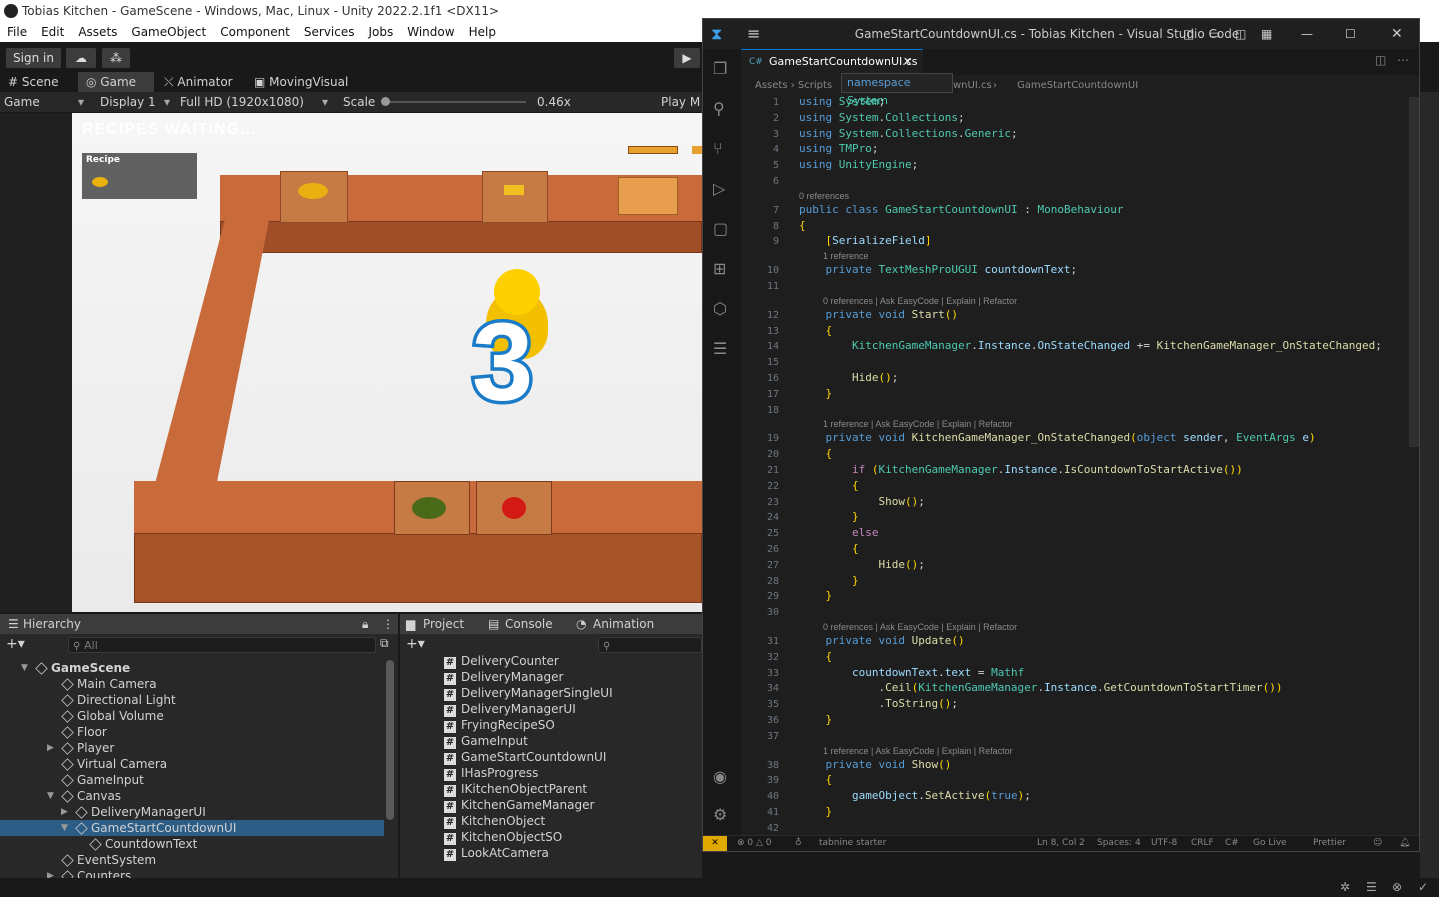  What do you see at coordinates (1164, 843) in the screenshot?
I see `encoding: UTF-8` at bounding box center [1164, 843].